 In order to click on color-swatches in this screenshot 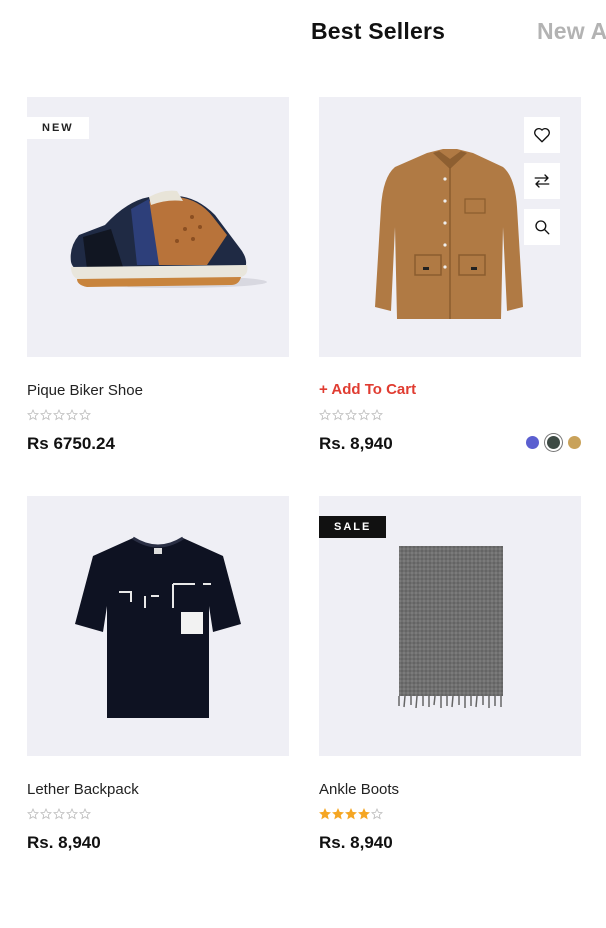, I will do `click(553, 442)`.